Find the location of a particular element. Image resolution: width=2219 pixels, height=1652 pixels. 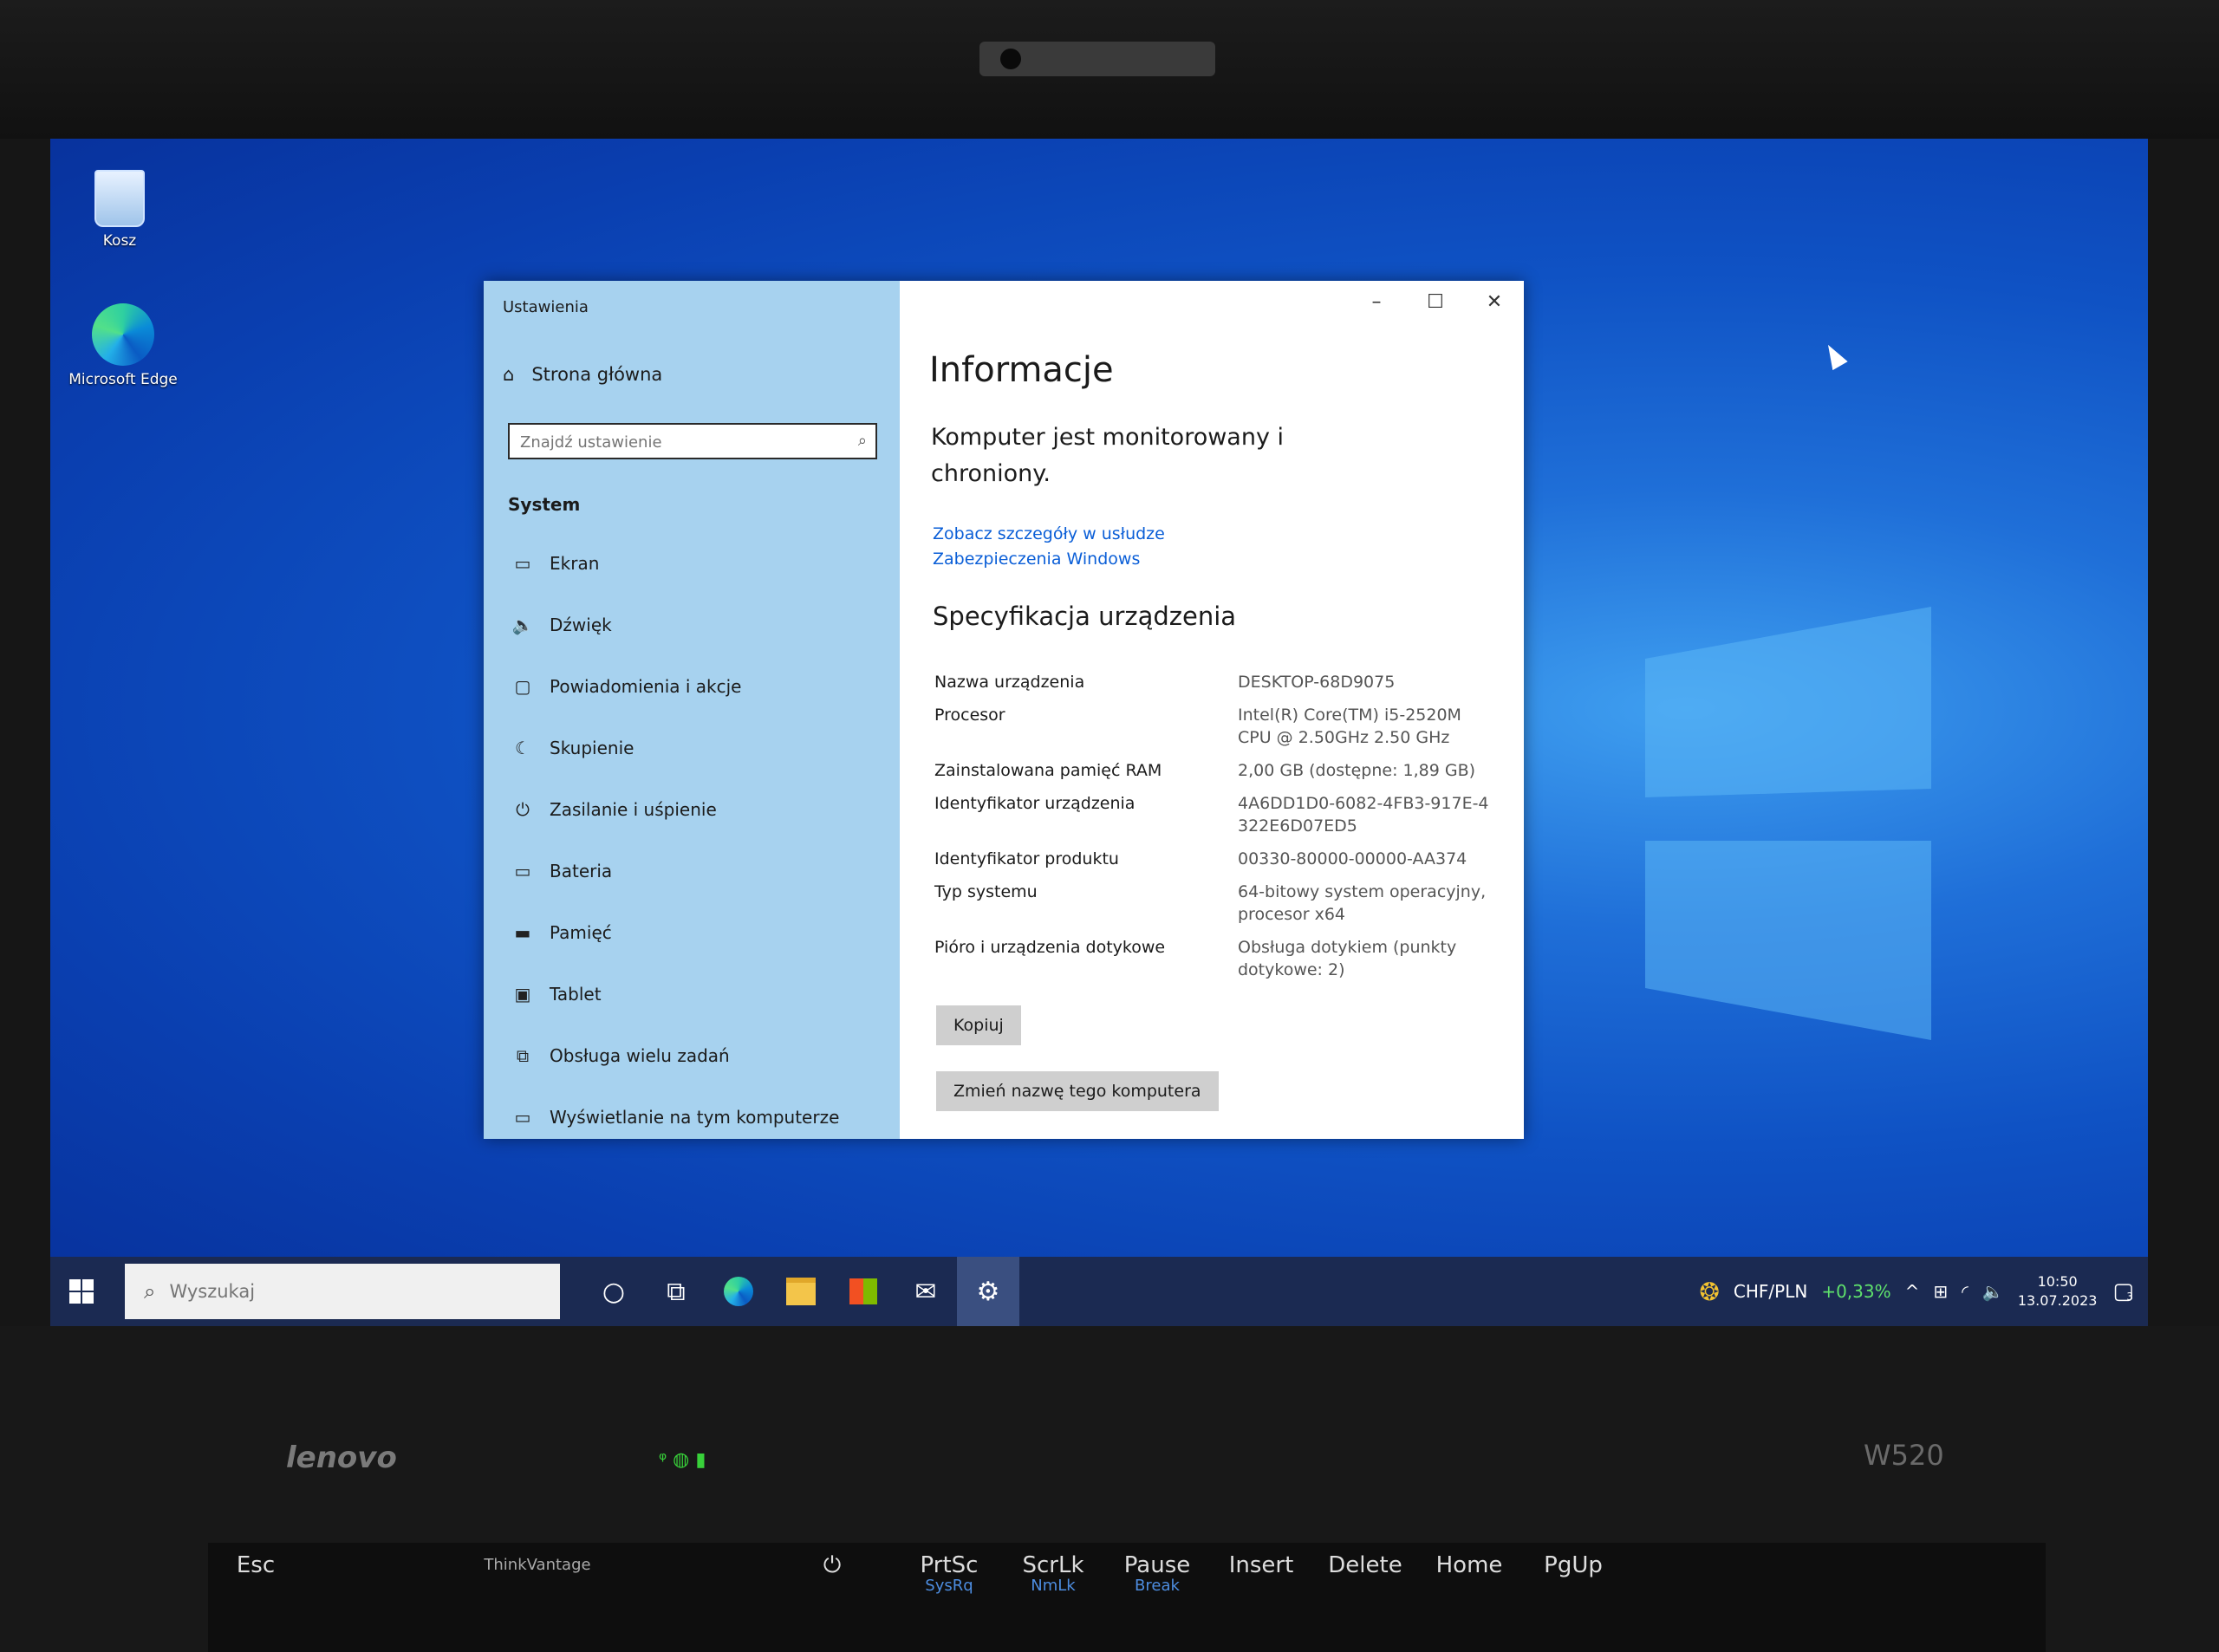

start-button is located at coordinates (81, 1291).